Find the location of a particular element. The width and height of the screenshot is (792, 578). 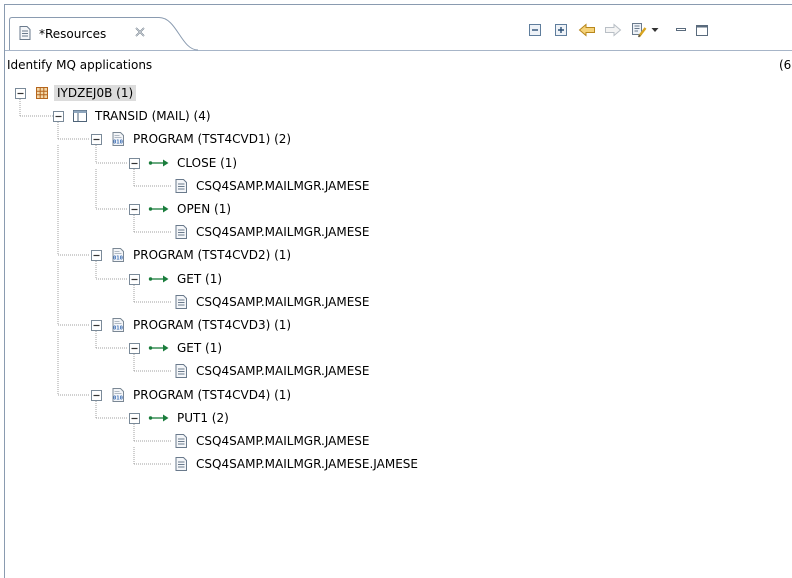

tab-strip: *Resources is located at coordinates (398, 28).